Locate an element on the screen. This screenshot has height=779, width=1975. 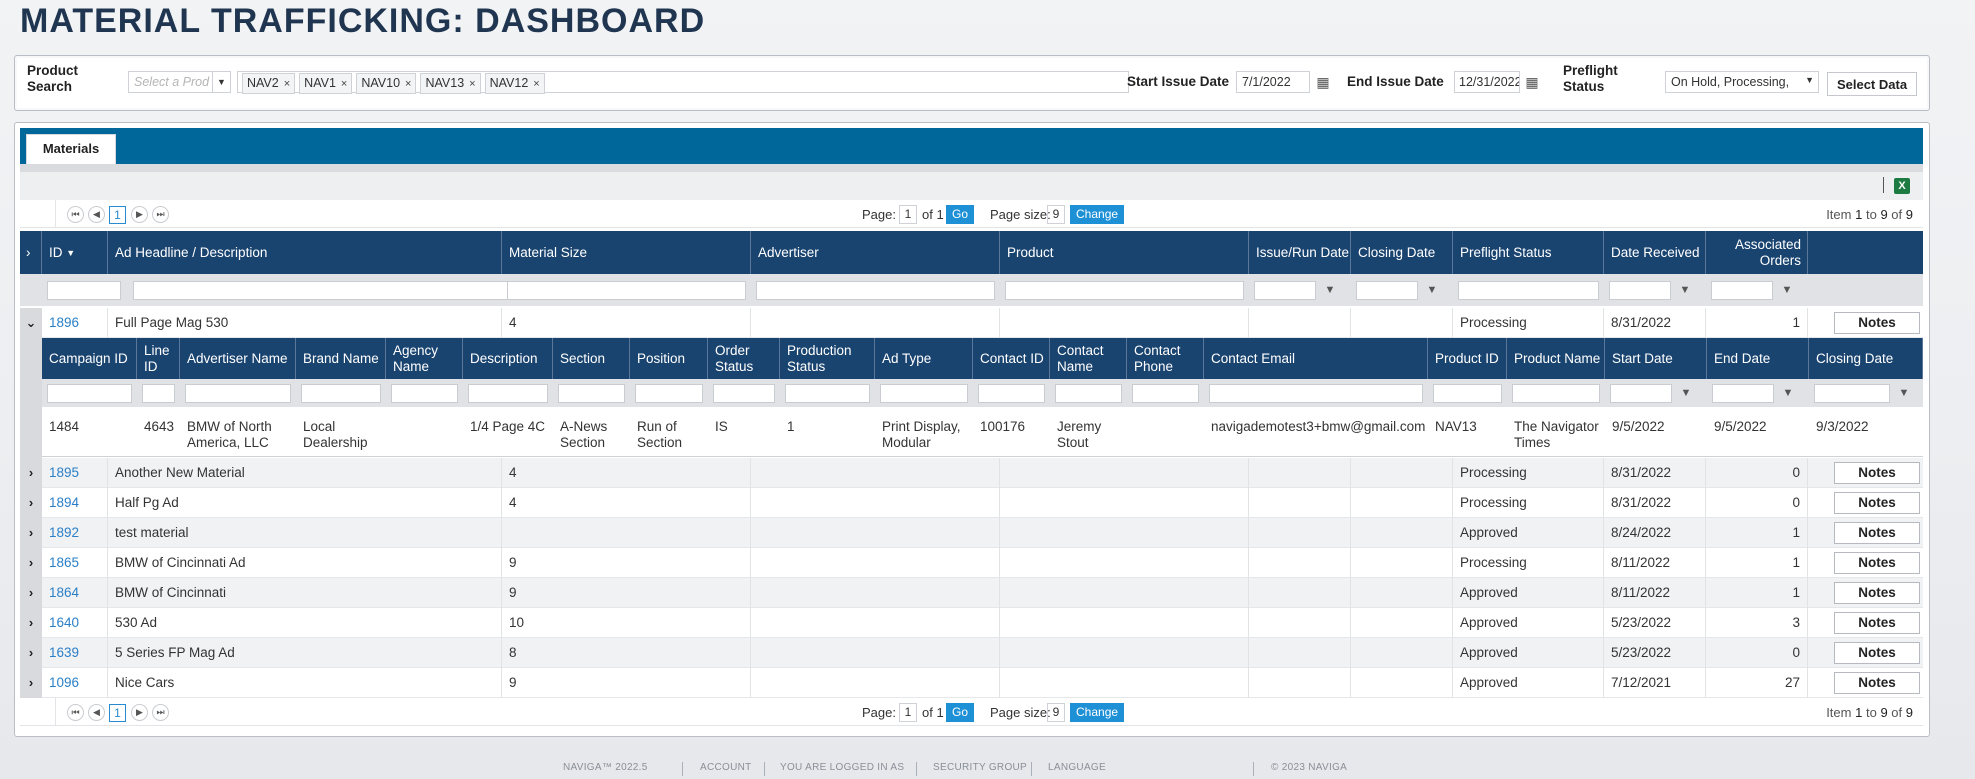
select-data-button: Select Data is located at coordinates (1872, 84).